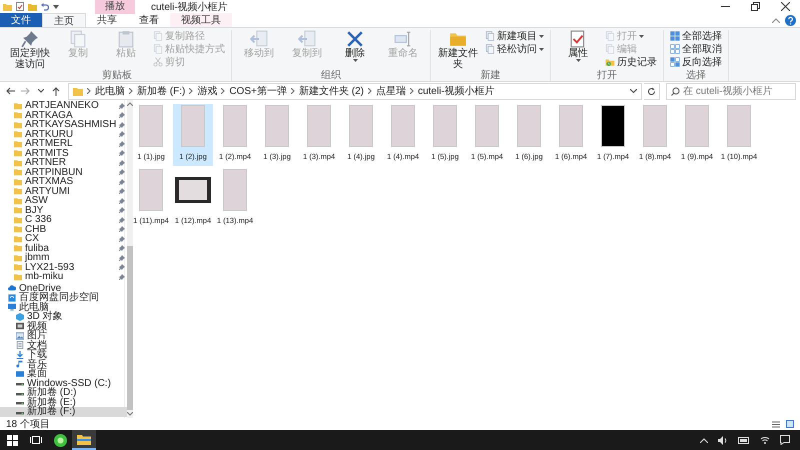  Describe the element at coordinates (64, 411) in the screenshot. I see `sidebar-item: 新加卷 (F:)` at that location.